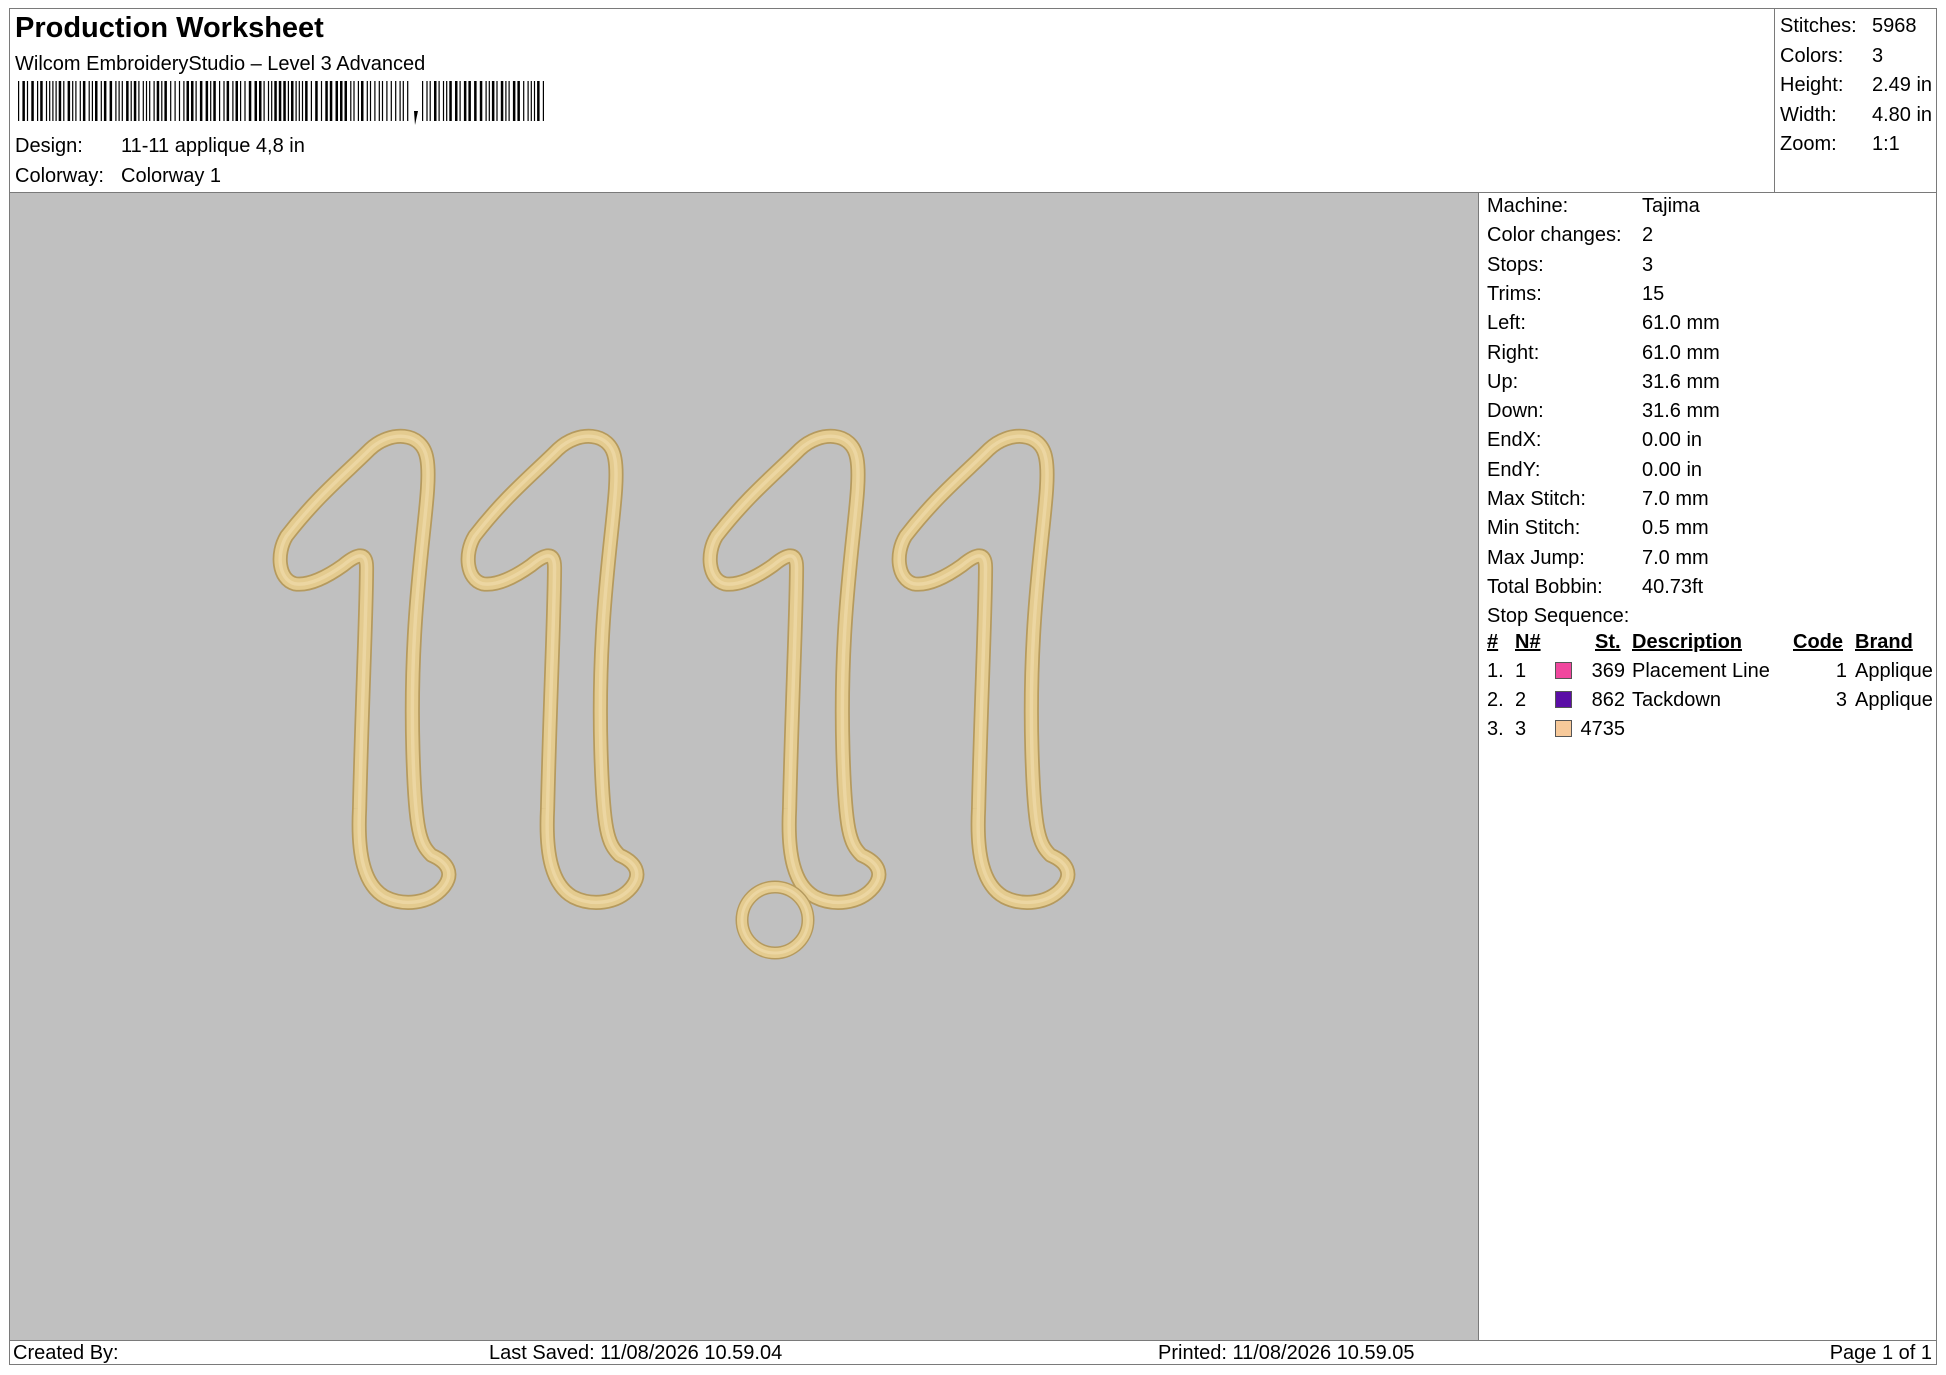 This screenshot has height=1375, width=1946. Describe the element at coordinates (416, 118) in the screenshot. I see `barcode-comma` at that location.